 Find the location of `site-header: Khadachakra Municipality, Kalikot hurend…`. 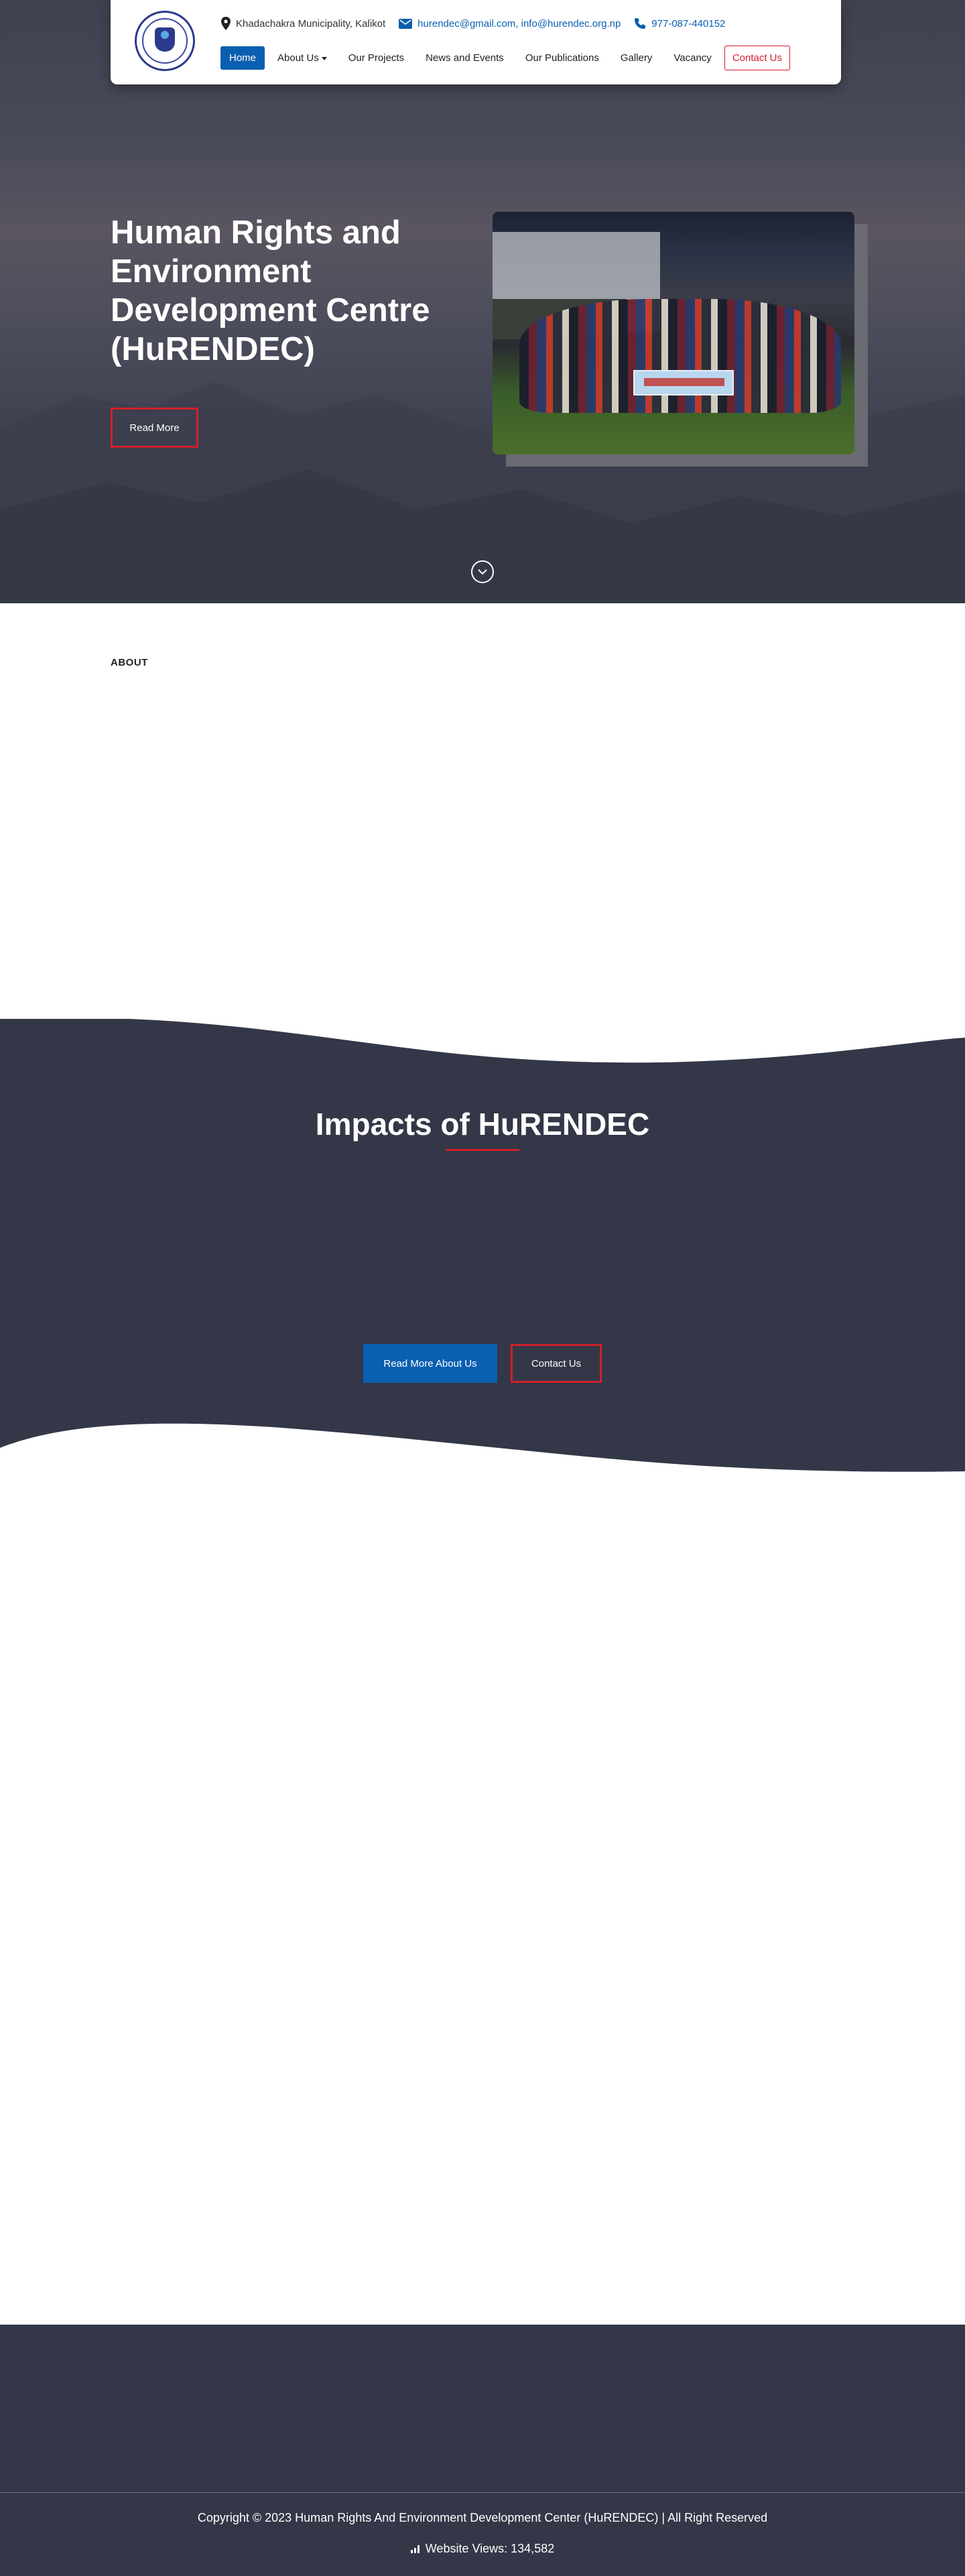

site-header: Khadachakra Municipality, Kalikot hurend… is located at coordinates (476, 42).